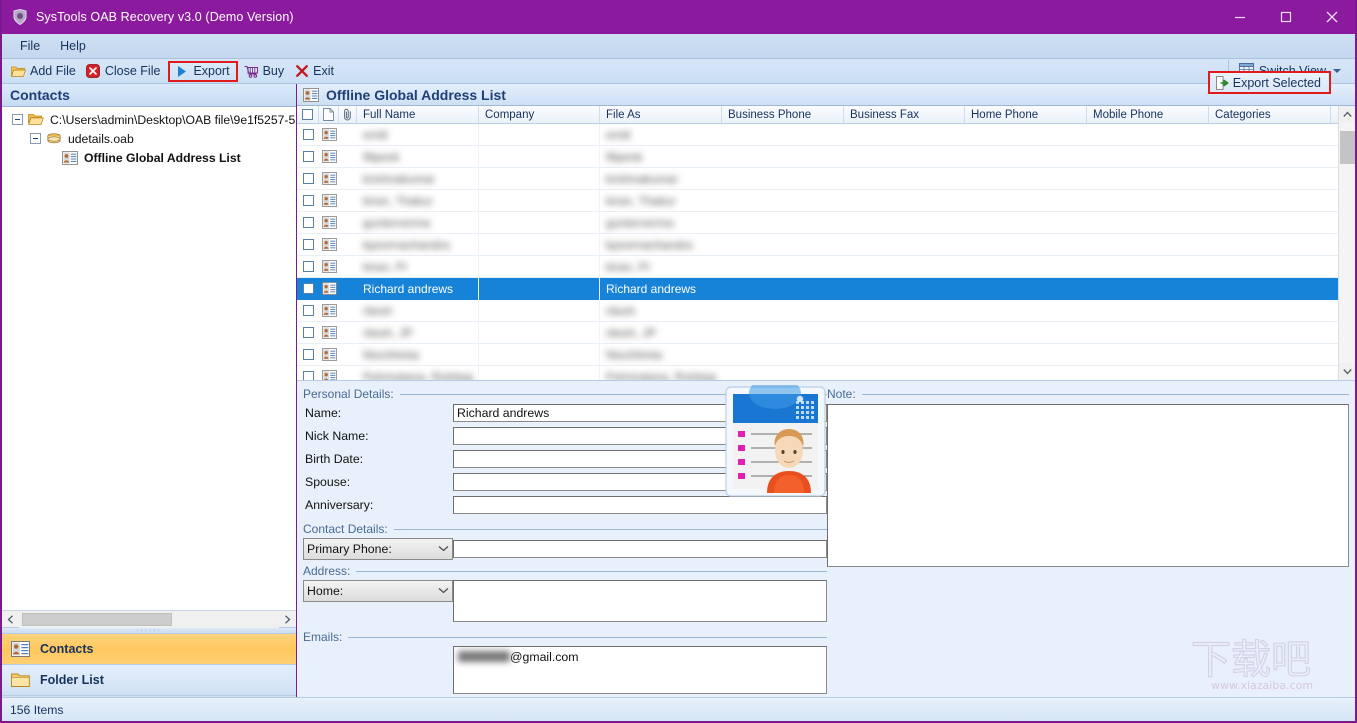 Image resolution: width=1357 pixels, height=723 pixels. What do you see at coordinates (149, 157) in the screenshot?
I see `tree-node-offline-global-address-list: Offline Global Address List` at bounding box center [149, 157].